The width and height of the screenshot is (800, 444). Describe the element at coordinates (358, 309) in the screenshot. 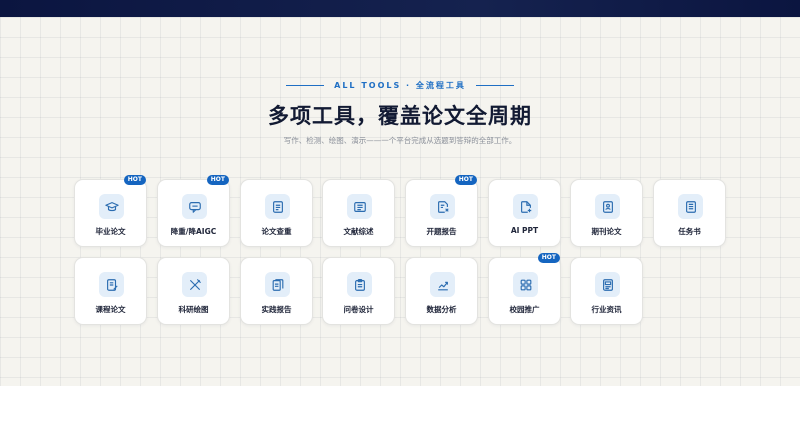

I see `tool-label: 问卷设计` at that location.